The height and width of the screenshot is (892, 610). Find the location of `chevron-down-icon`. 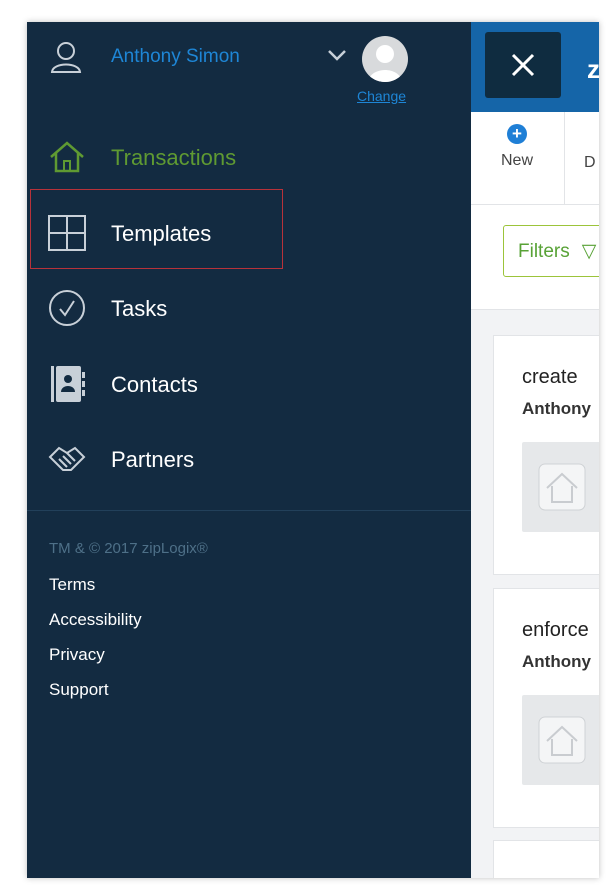

chevron-down-icon is located at coordinates (337, 55).